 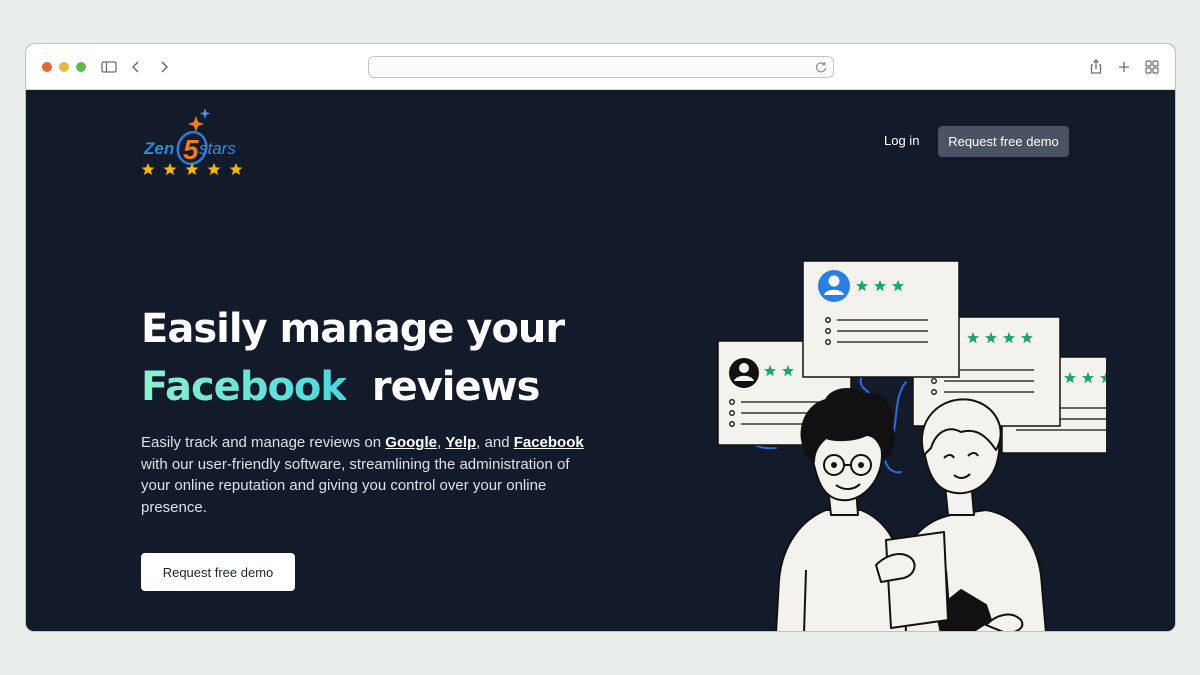 What do you see at coordinates (1003, 141) in the screenshot?
I see `nav-request-demo-button: Request free demo` at bounding box center [1003, 141].